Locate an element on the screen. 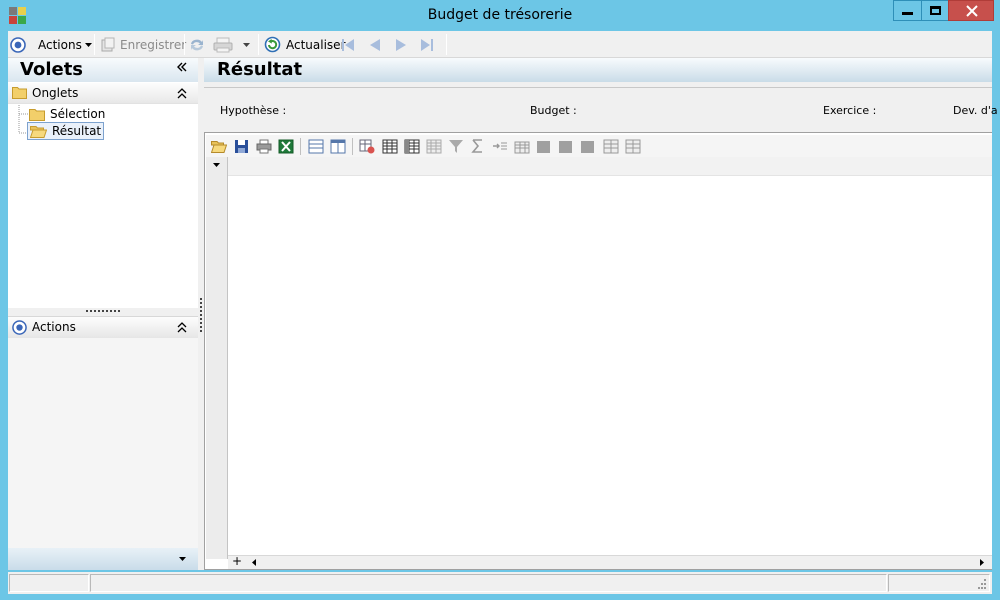 Image resolution: width=1000 pixels, height=600 pixels. divider is located at coordinates (598, 87).